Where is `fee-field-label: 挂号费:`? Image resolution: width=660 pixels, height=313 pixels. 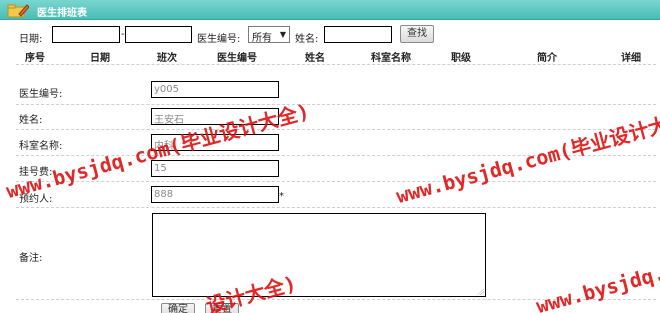
fee-field-label: 挂号费: is located at coordinates (36, 172).